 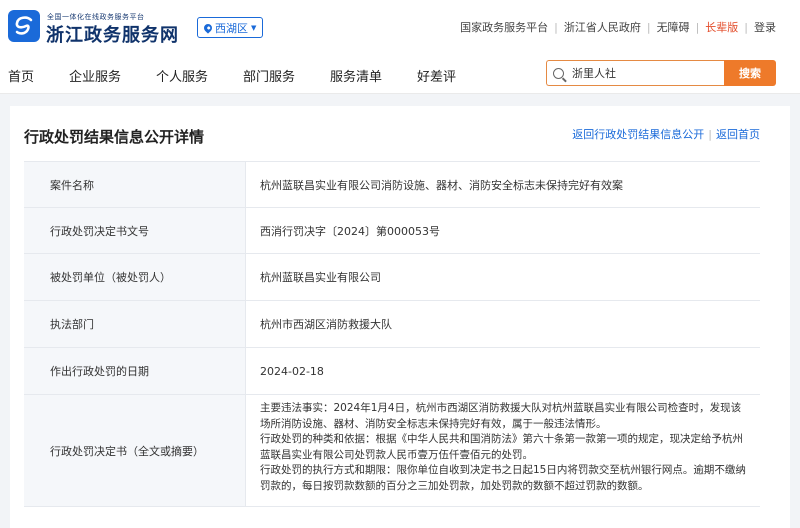 What do you see at coordinates (602, 27) in the screenshot?
I see `link-provincial-government: 浙江省人民政府` at bounding box center [602, 27].